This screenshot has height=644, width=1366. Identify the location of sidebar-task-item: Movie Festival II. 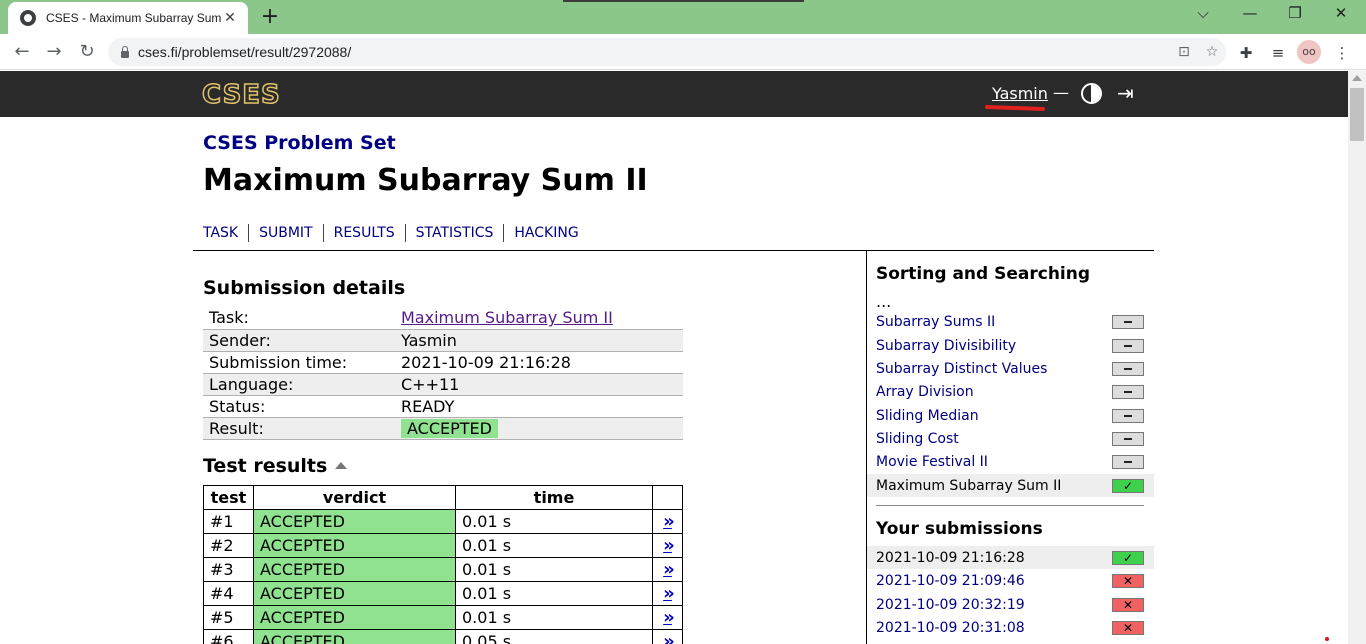
(1010, 461).